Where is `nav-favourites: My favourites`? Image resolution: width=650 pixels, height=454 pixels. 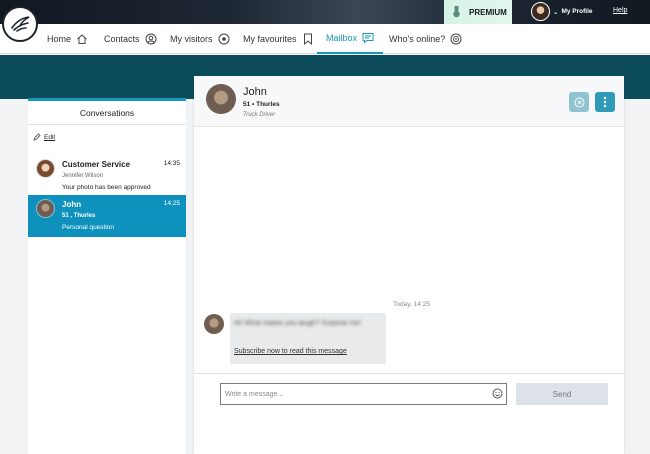
nav-favourites: My favourites is located at coordinates (278, 39).